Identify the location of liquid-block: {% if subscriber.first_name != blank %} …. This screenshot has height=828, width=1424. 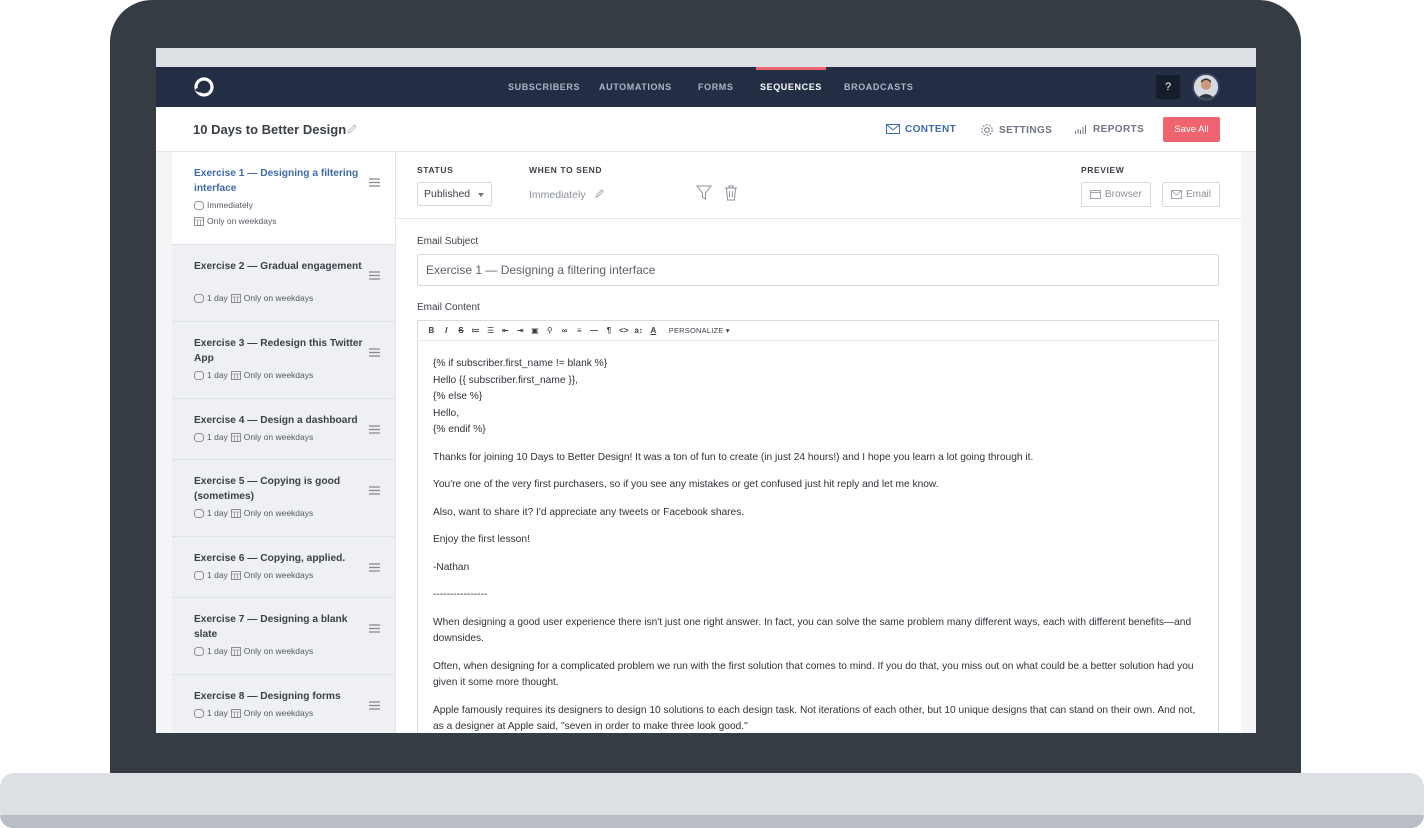
(818, 397).